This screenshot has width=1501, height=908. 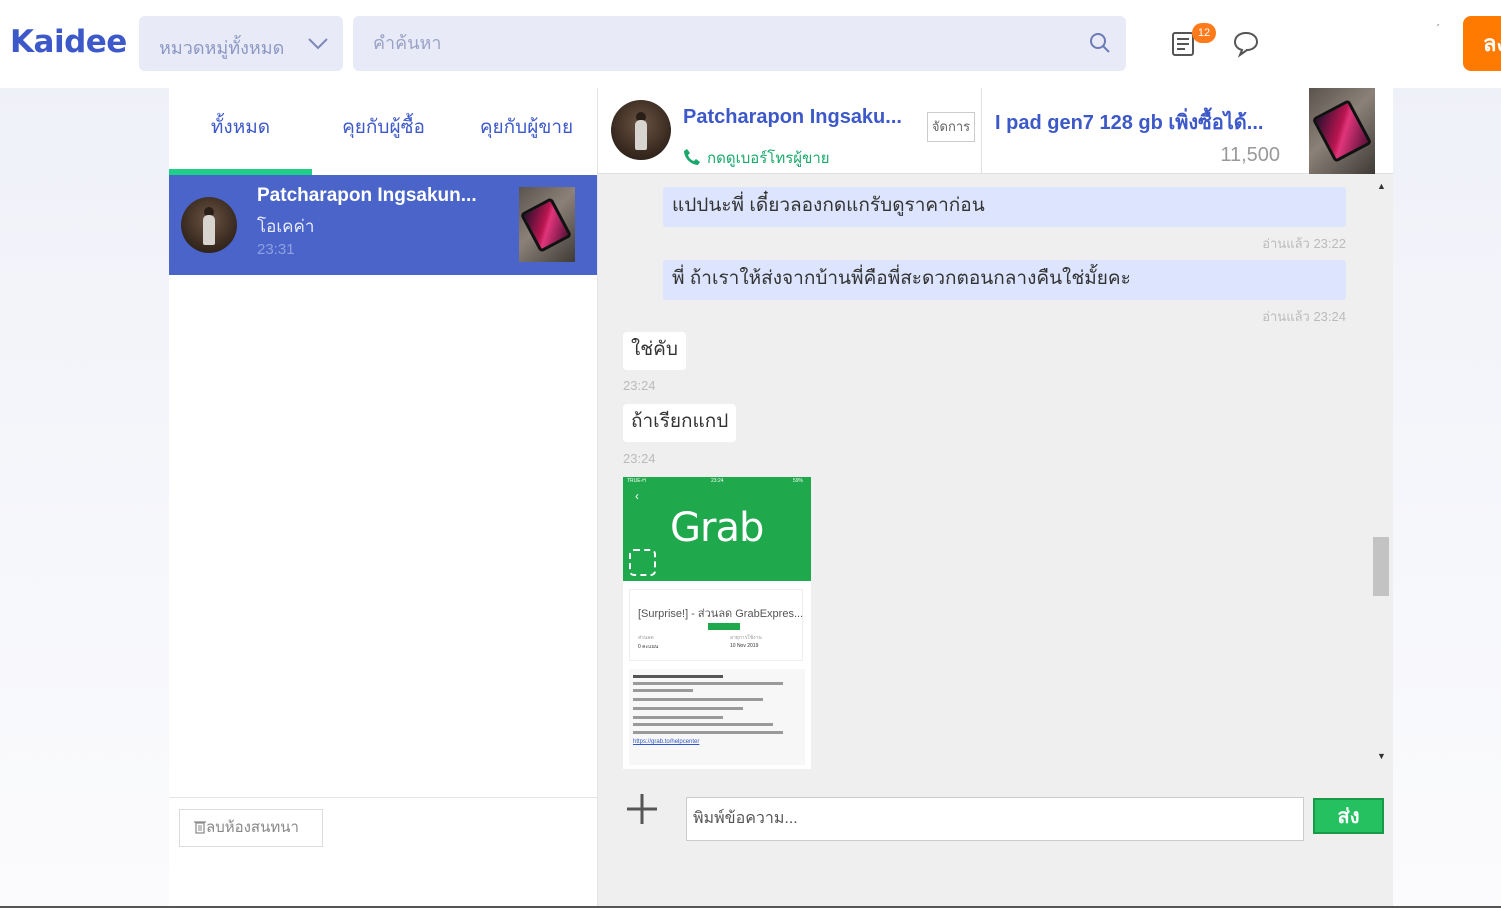 I want to click on voucher-left-value: 0 คะแนน, so click(x=648, y=647).